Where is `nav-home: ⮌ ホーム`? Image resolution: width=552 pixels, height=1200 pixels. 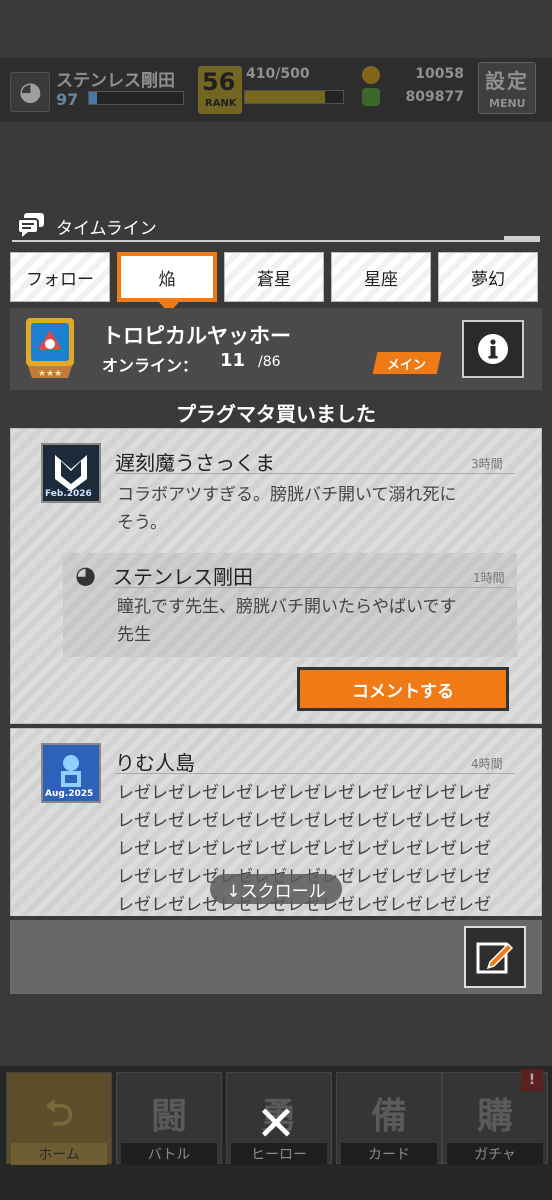
nav-home: ⮌ ホーム is located at coordinates (59, 1118).